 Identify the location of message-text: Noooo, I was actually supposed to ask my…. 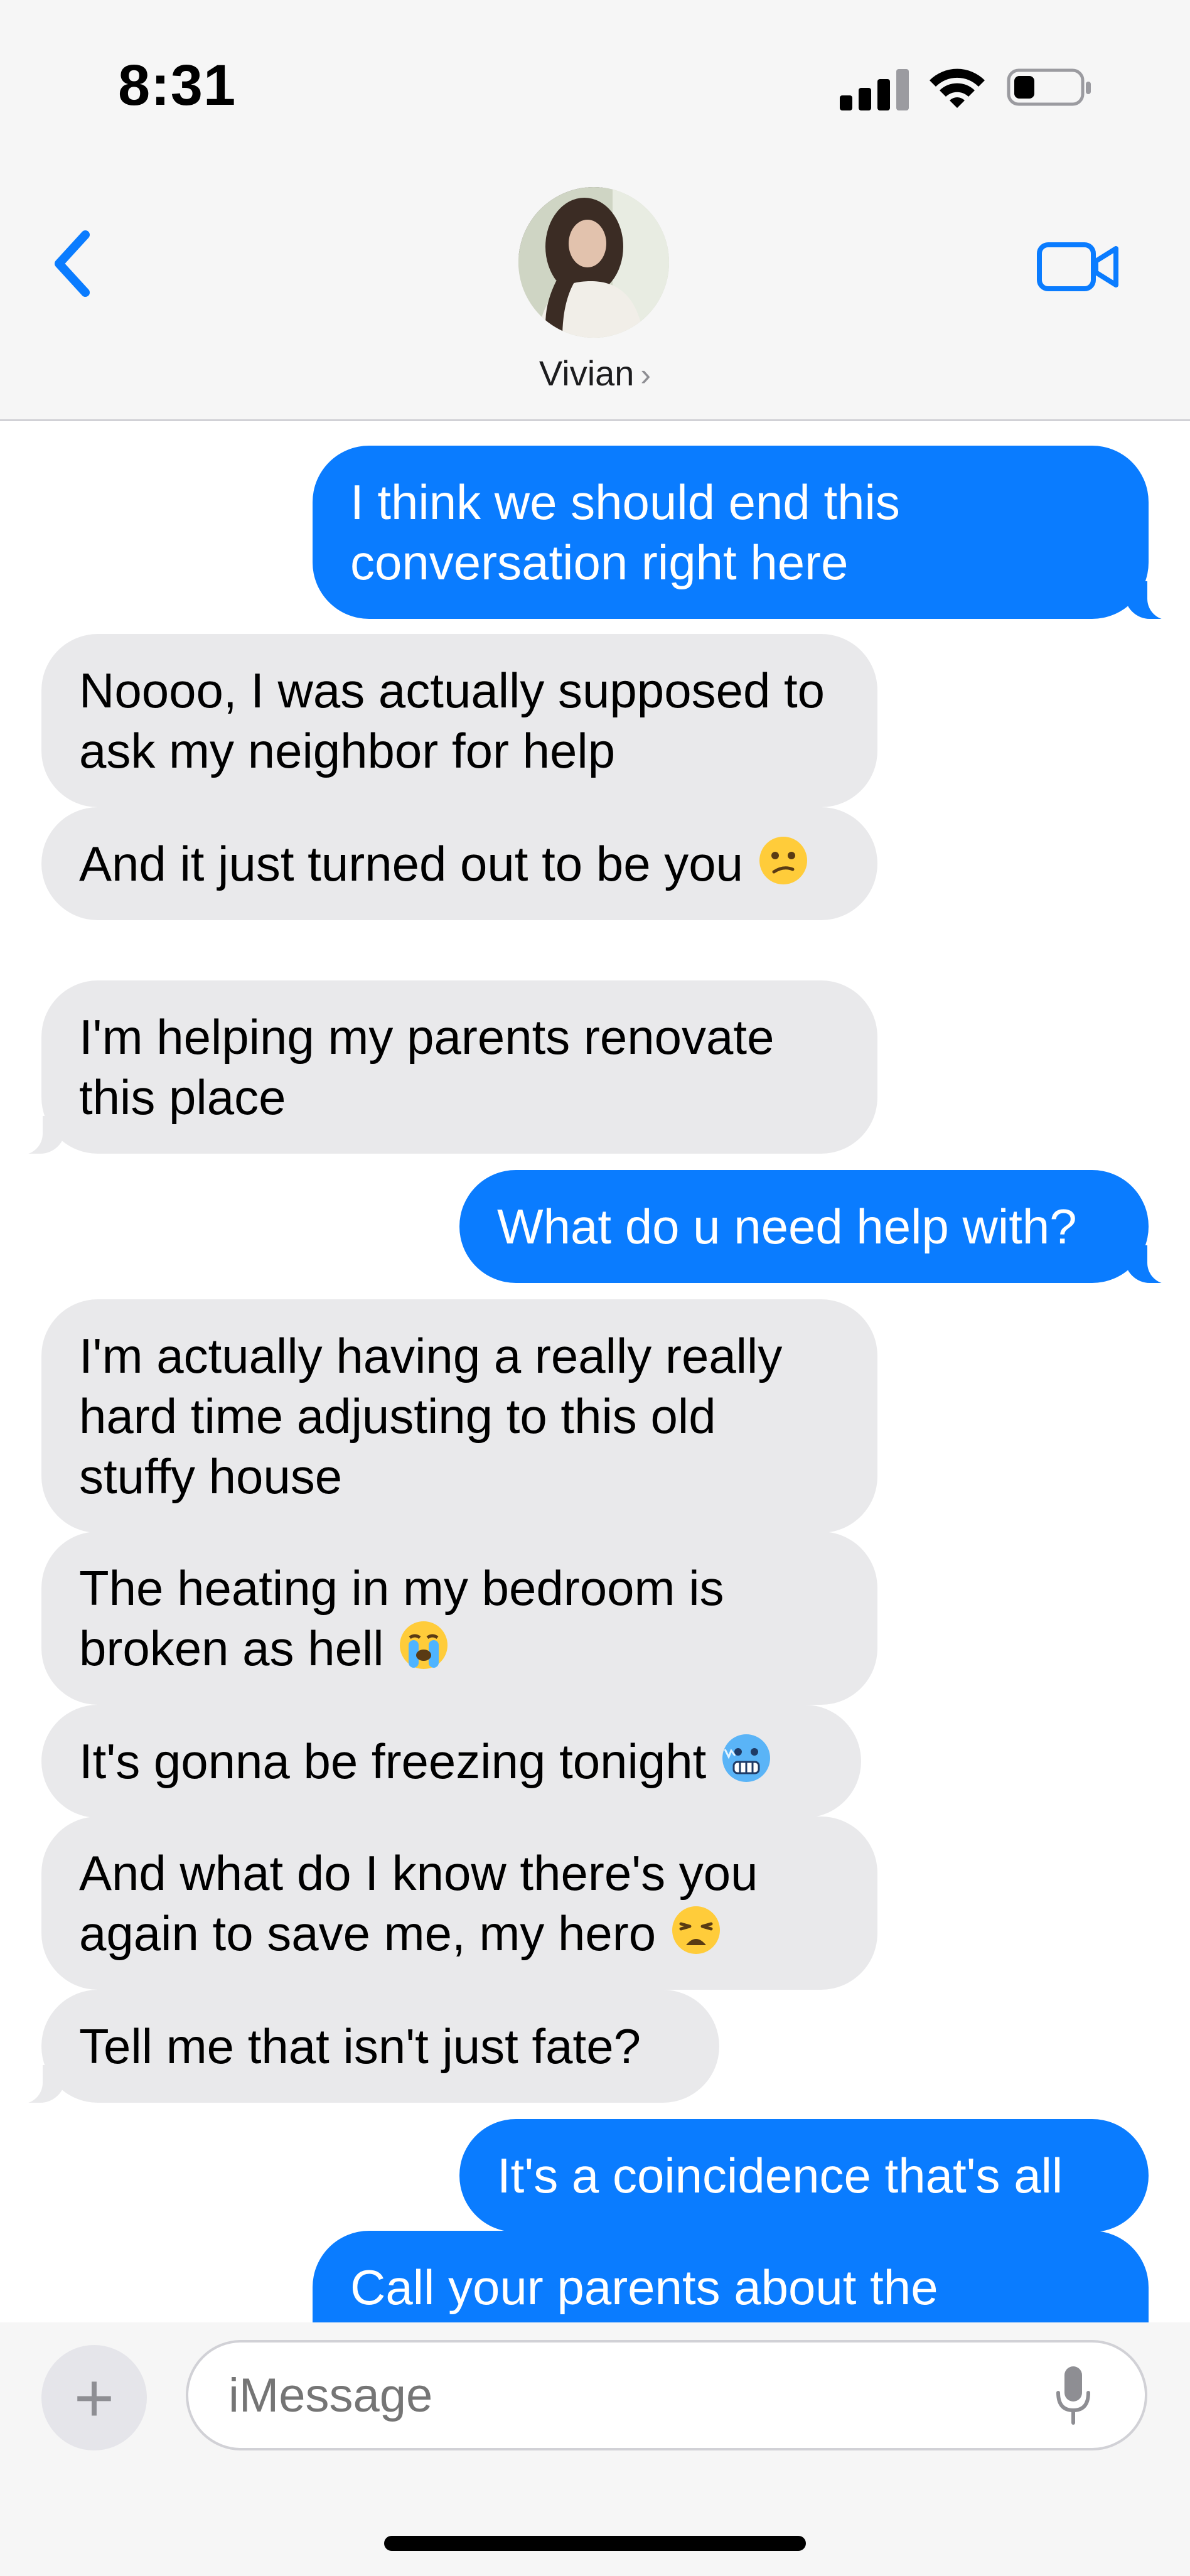
(452, 720).